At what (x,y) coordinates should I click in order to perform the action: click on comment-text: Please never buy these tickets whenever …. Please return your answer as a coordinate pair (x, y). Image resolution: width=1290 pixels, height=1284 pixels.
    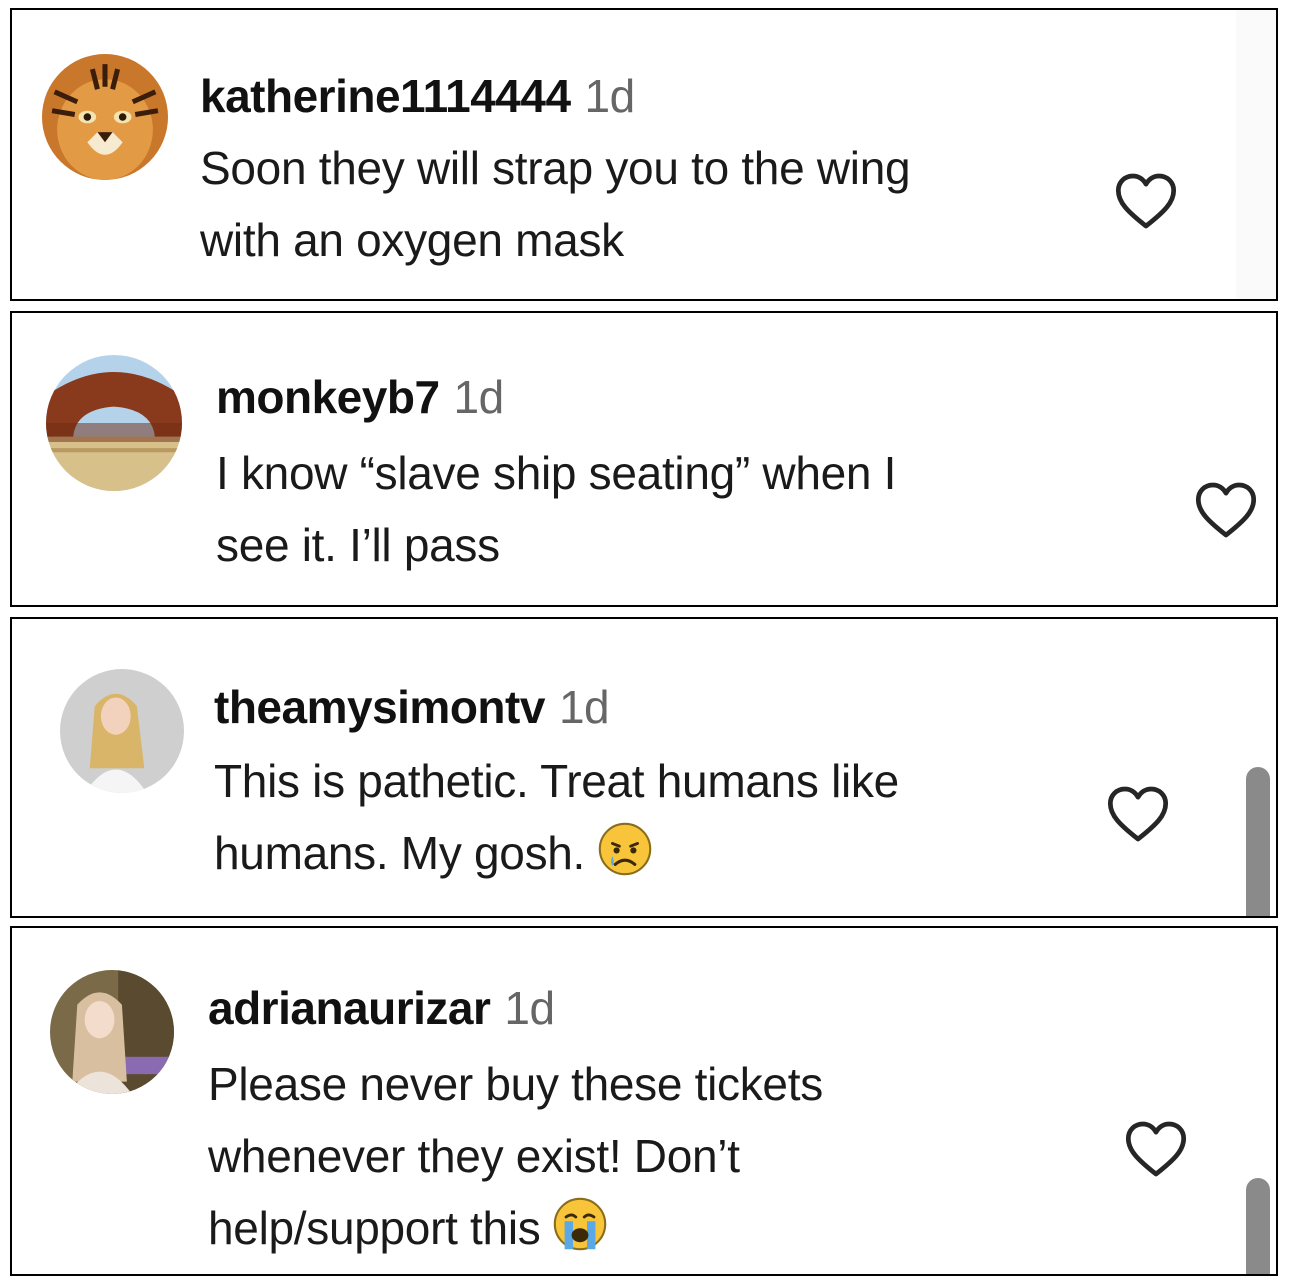
    Looking at the image, I should click on (515, 1156).